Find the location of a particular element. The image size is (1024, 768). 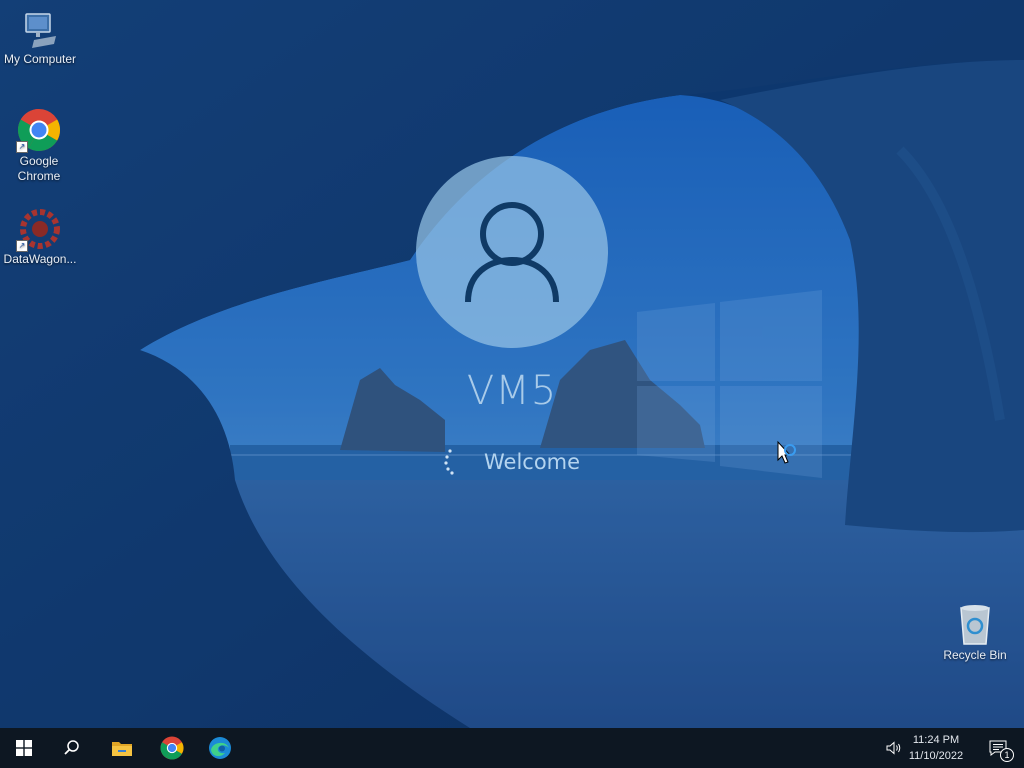

desktop-icon-my-computer: My Computer is located at coordinates (40, 38).